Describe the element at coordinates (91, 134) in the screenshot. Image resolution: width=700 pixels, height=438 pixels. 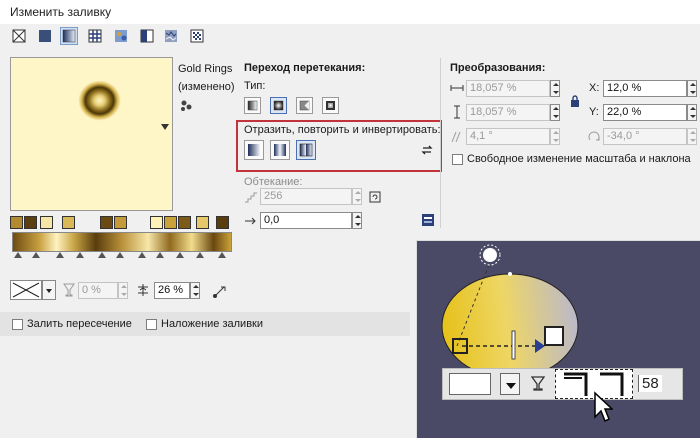
I see `gold-rings-preview` at that location.